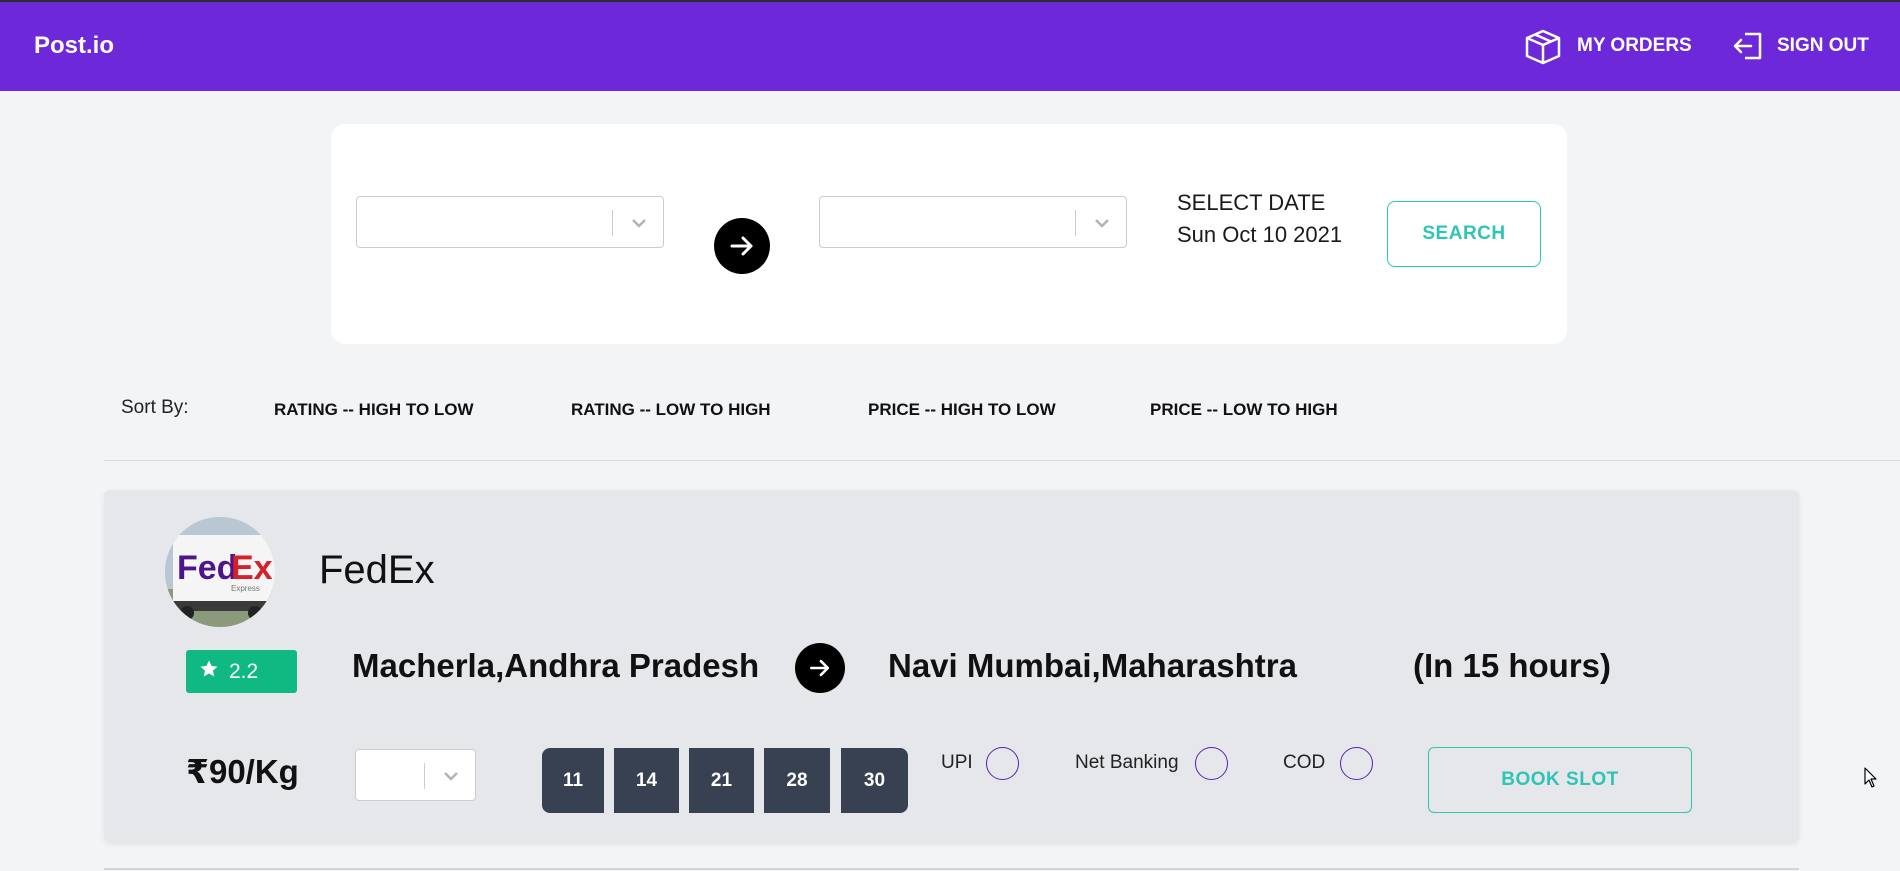  I want to click on section-divider, so click(1002, 460).